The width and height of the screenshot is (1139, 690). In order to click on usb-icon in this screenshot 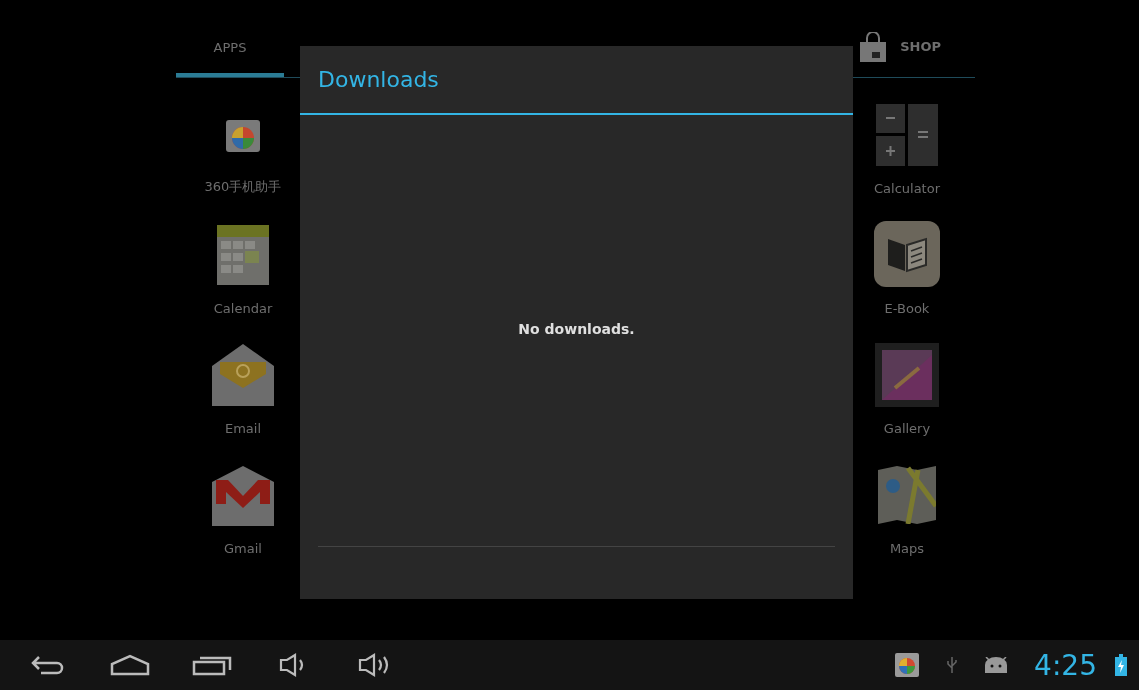, I will do `click(952, 665)`.